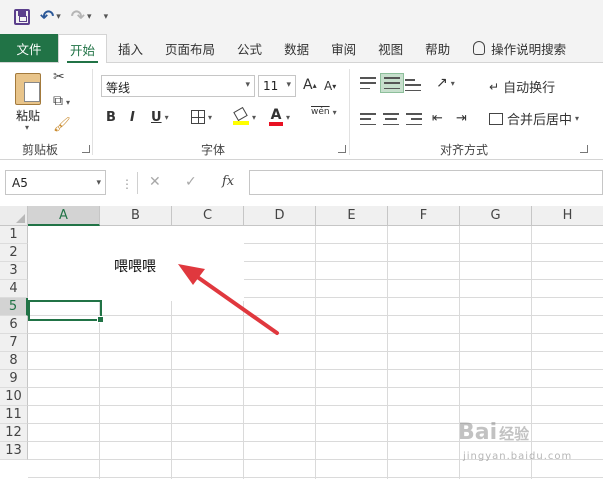  I want to click on cancel-button: ✕, so click(155, 182).